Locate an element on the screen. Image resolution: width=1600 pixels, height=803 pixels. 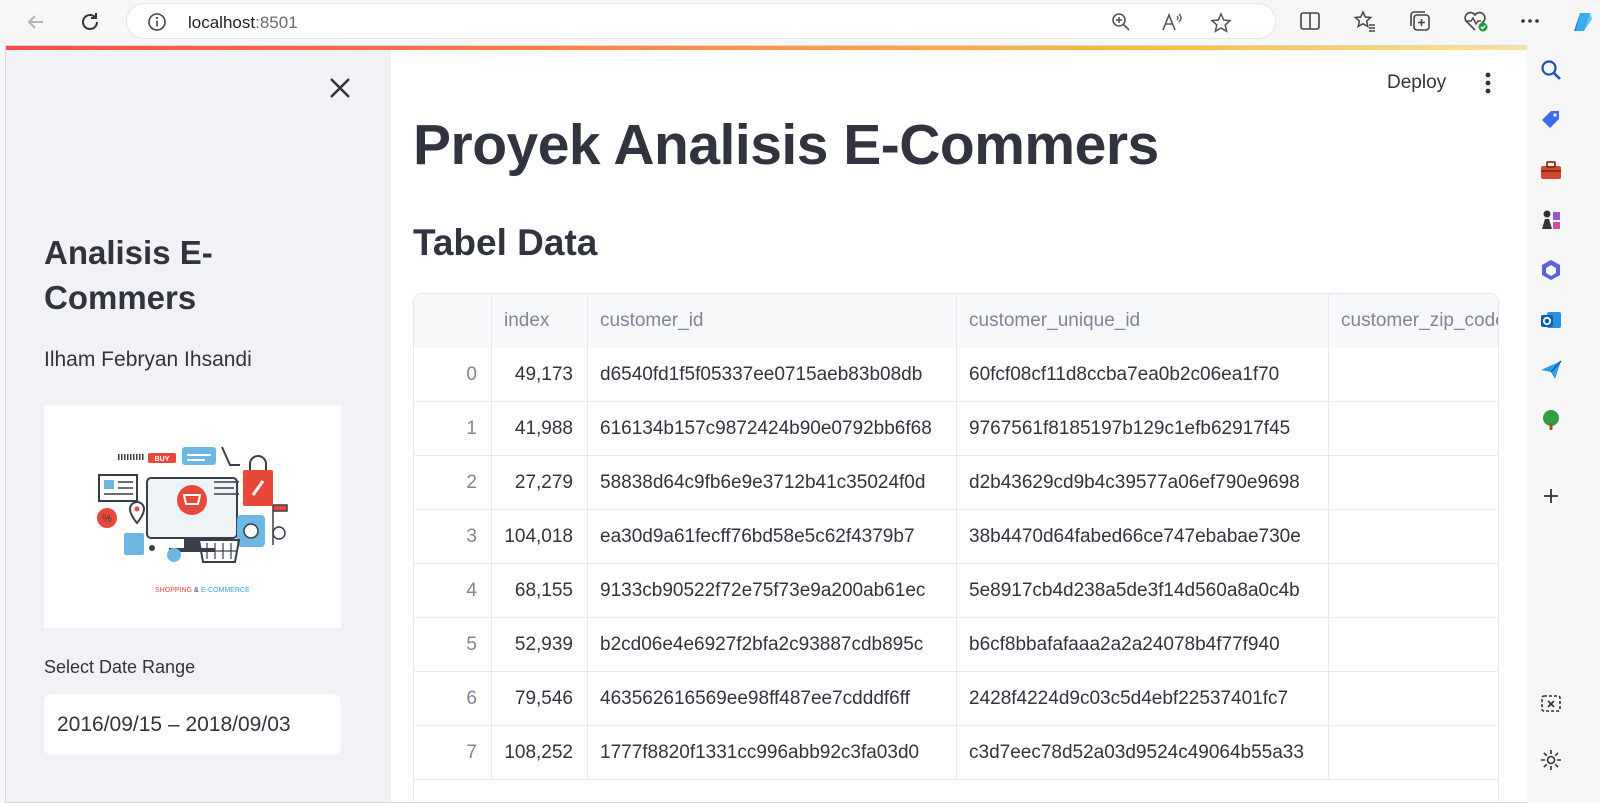
index-cell: 68,155 is located at coordinates (540, 591).